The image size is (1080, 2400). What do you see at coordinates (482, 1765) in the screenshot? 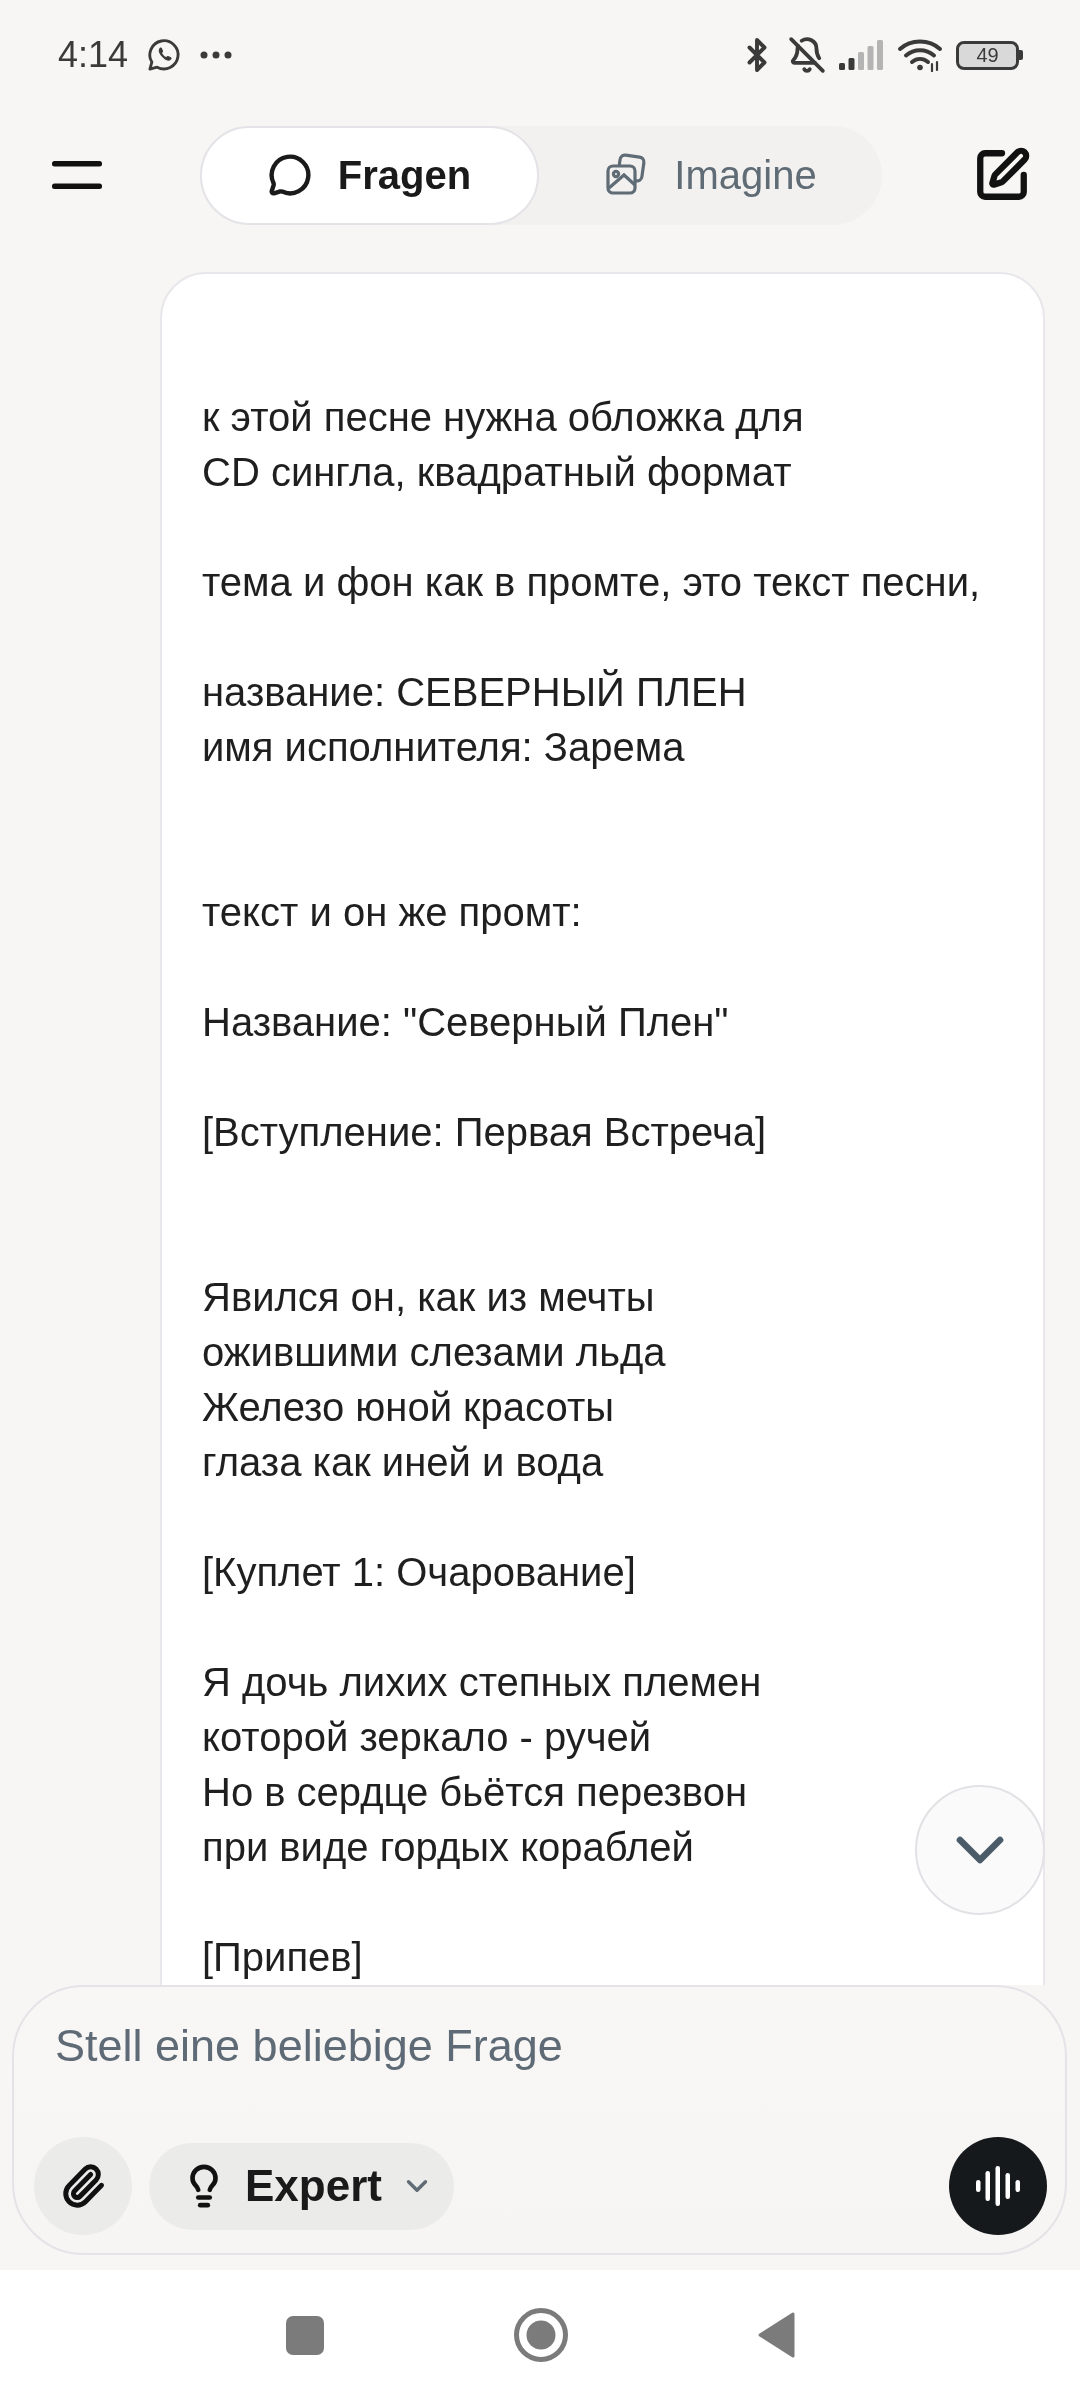
I see `message-paragraph: Я дочь лихих степных племен которой зеркало - ручей Но в сердце бьётся перезвон при виде гордых кораблей` at bounding box center [482, 1765].